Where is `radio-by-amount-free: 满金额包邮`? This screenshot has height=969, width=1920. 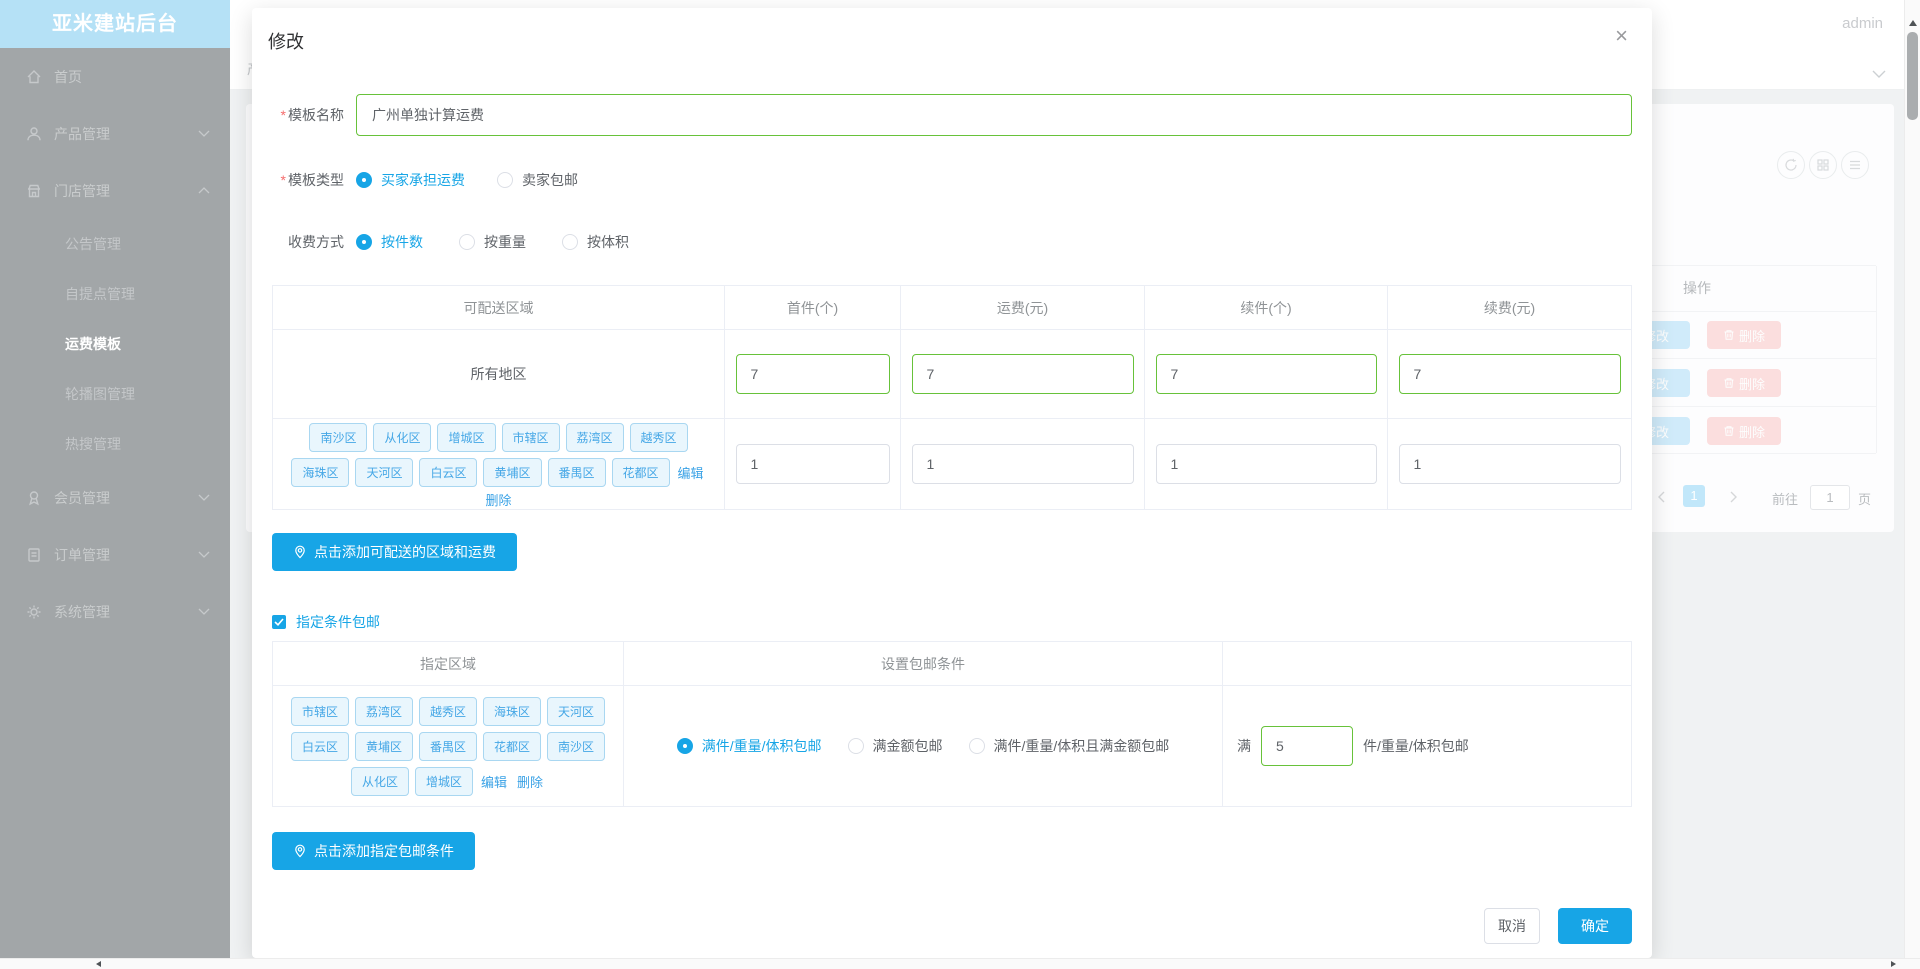 radio-by-amount-free: 满金额包邮 is located at coordinates (895, 746).